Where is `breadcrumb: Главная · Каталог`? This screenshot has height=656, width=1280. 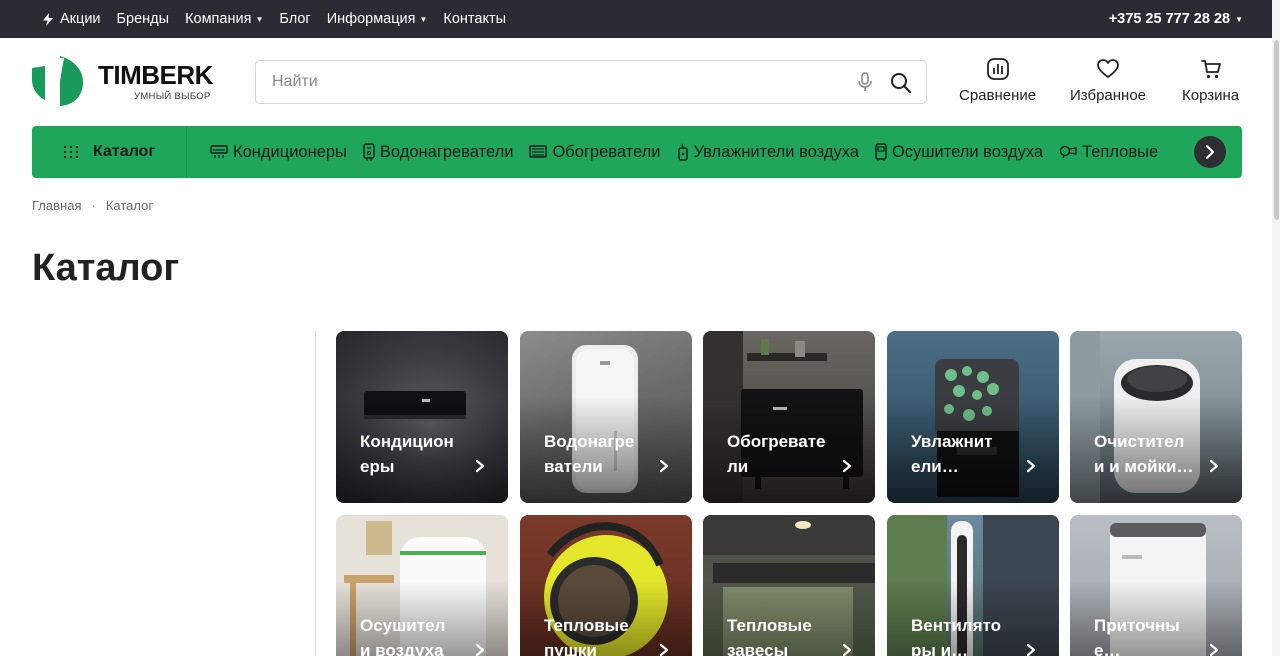
breadcrumb: Главная · Каталог is located at coordinates (92, 205).